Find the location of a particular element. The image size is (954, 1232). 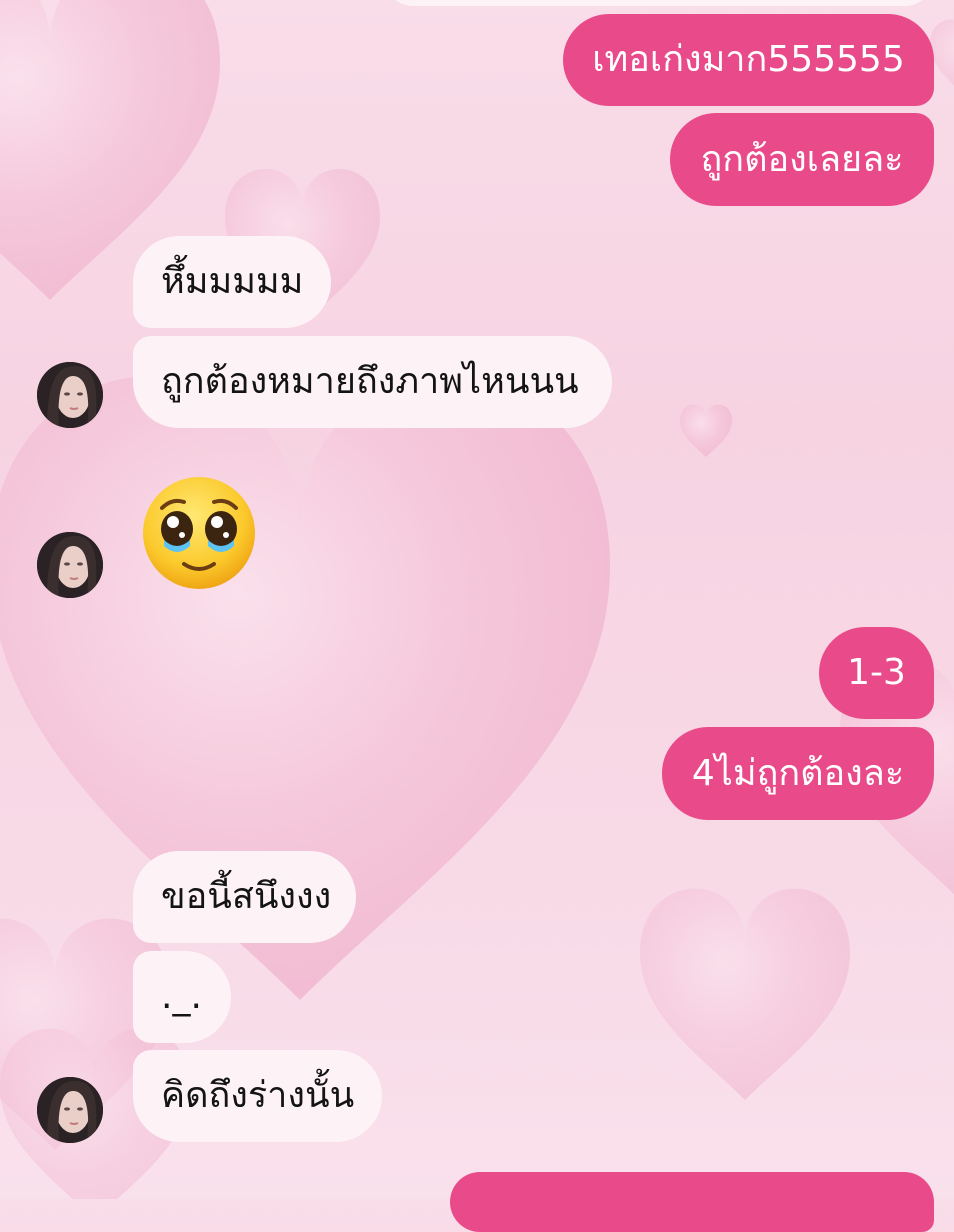

message-text: เทอเก่งมาก555555 is located at coordinates (748, 59).